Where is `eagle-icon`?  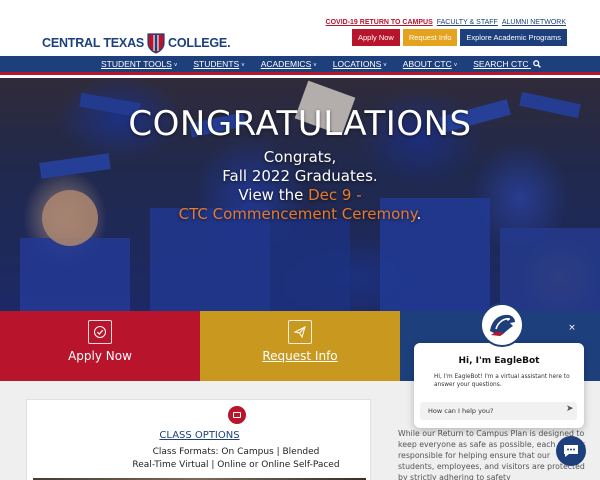
eagle-icon is located at coordinates (502, 325).